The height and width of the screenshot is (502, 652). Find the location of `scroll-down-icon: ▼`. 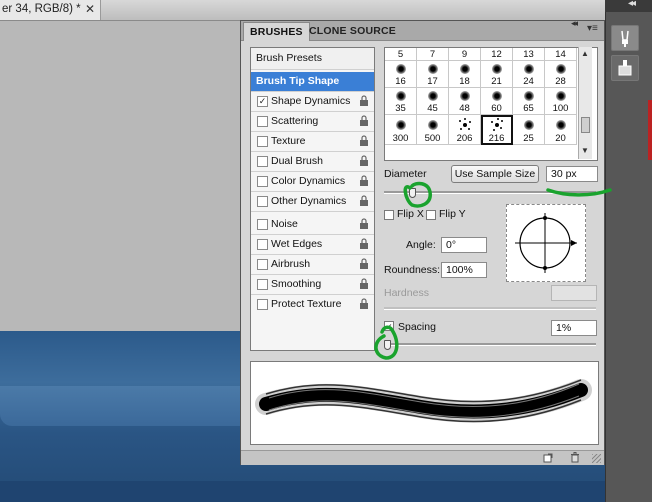

scroll-down-icon: ▼ is located at coordinates (585, 150).